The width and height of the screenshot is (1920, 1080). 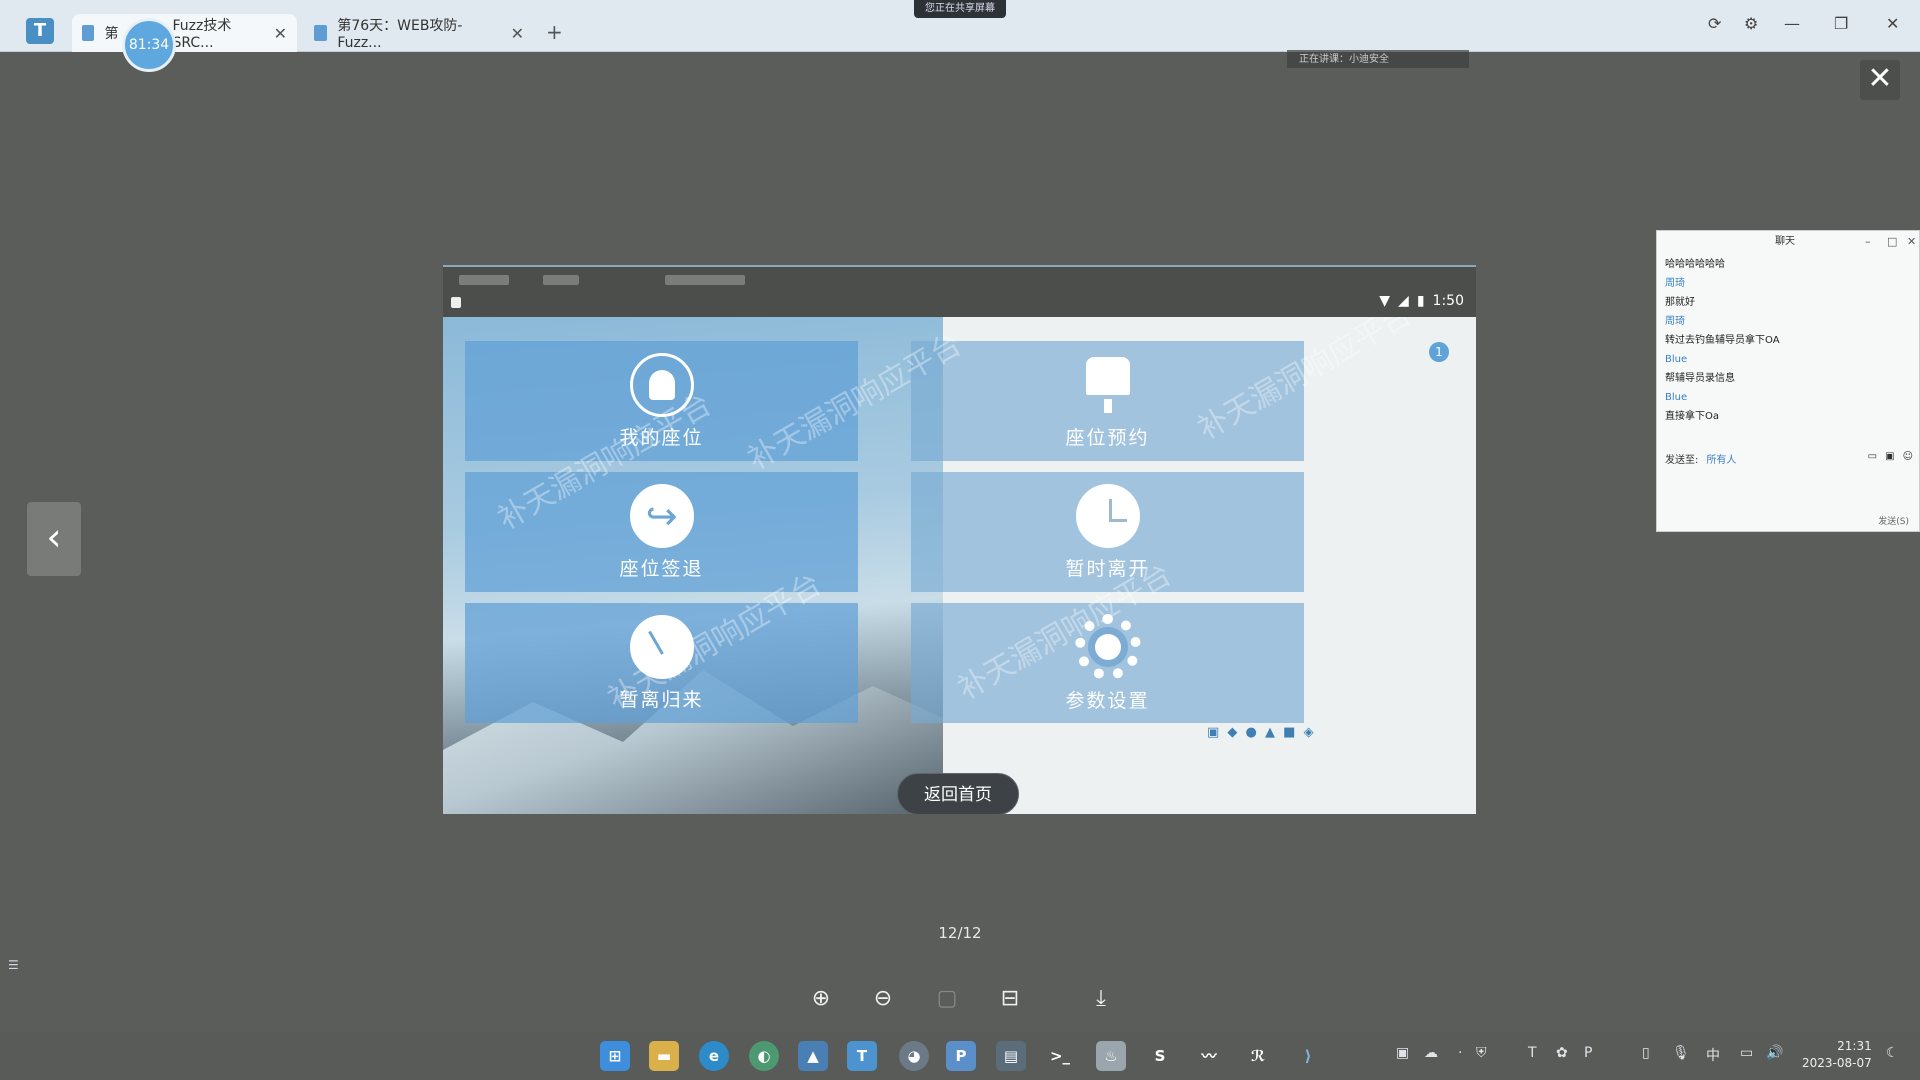 What do you see at coordinates (419, 33) in the screenshot?
I see `tab-web-fuzz: 第76天：WEB攻防-Fuzz... ✕` at bounding box center [419, 33].